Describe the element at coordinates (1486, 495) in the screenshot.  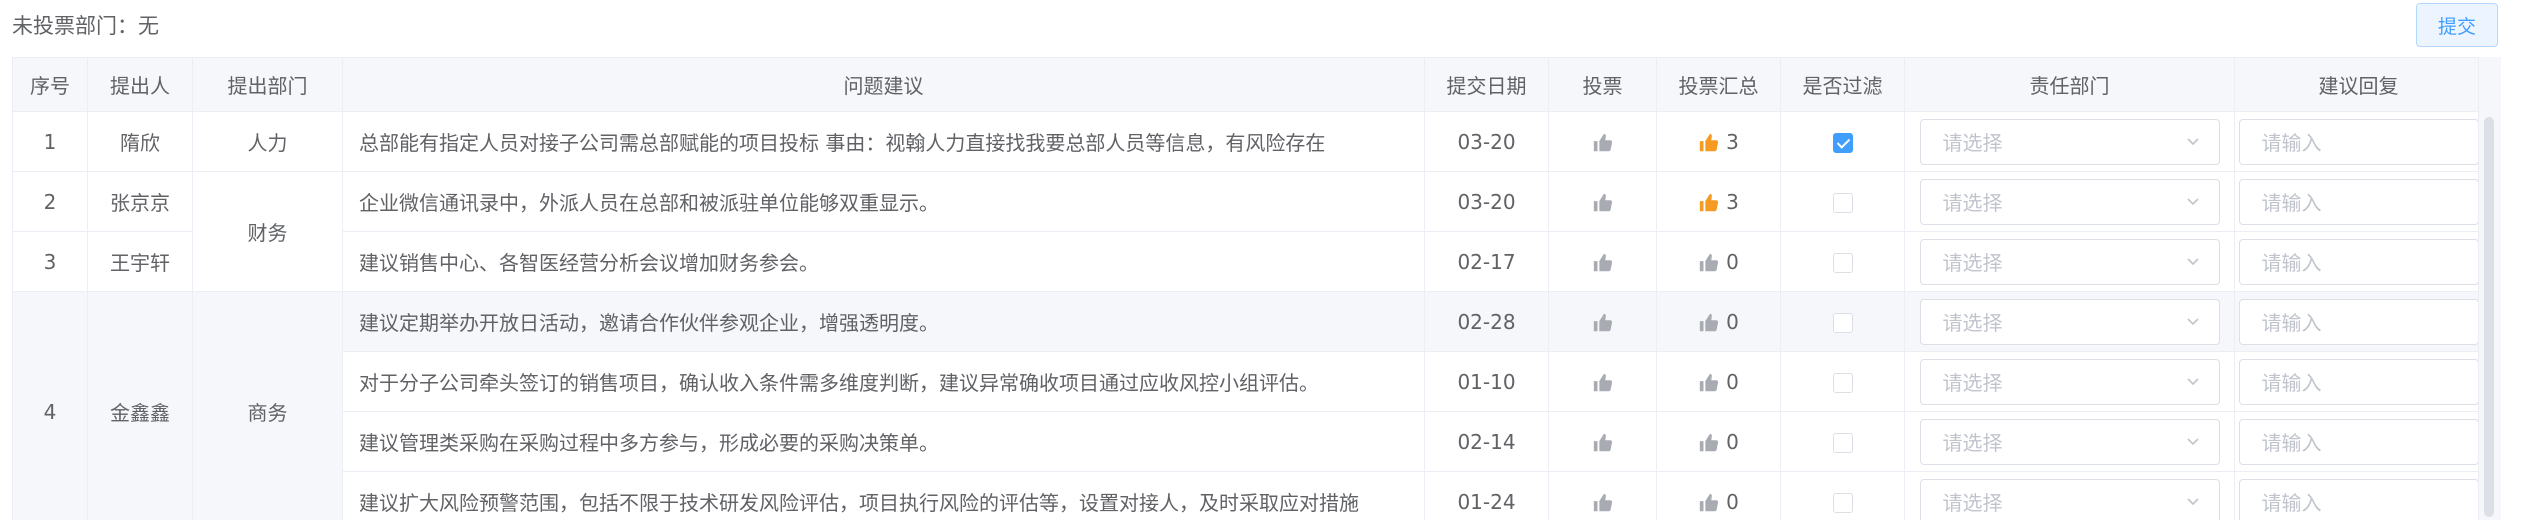
I see `cell-date: 01-24` at that location.